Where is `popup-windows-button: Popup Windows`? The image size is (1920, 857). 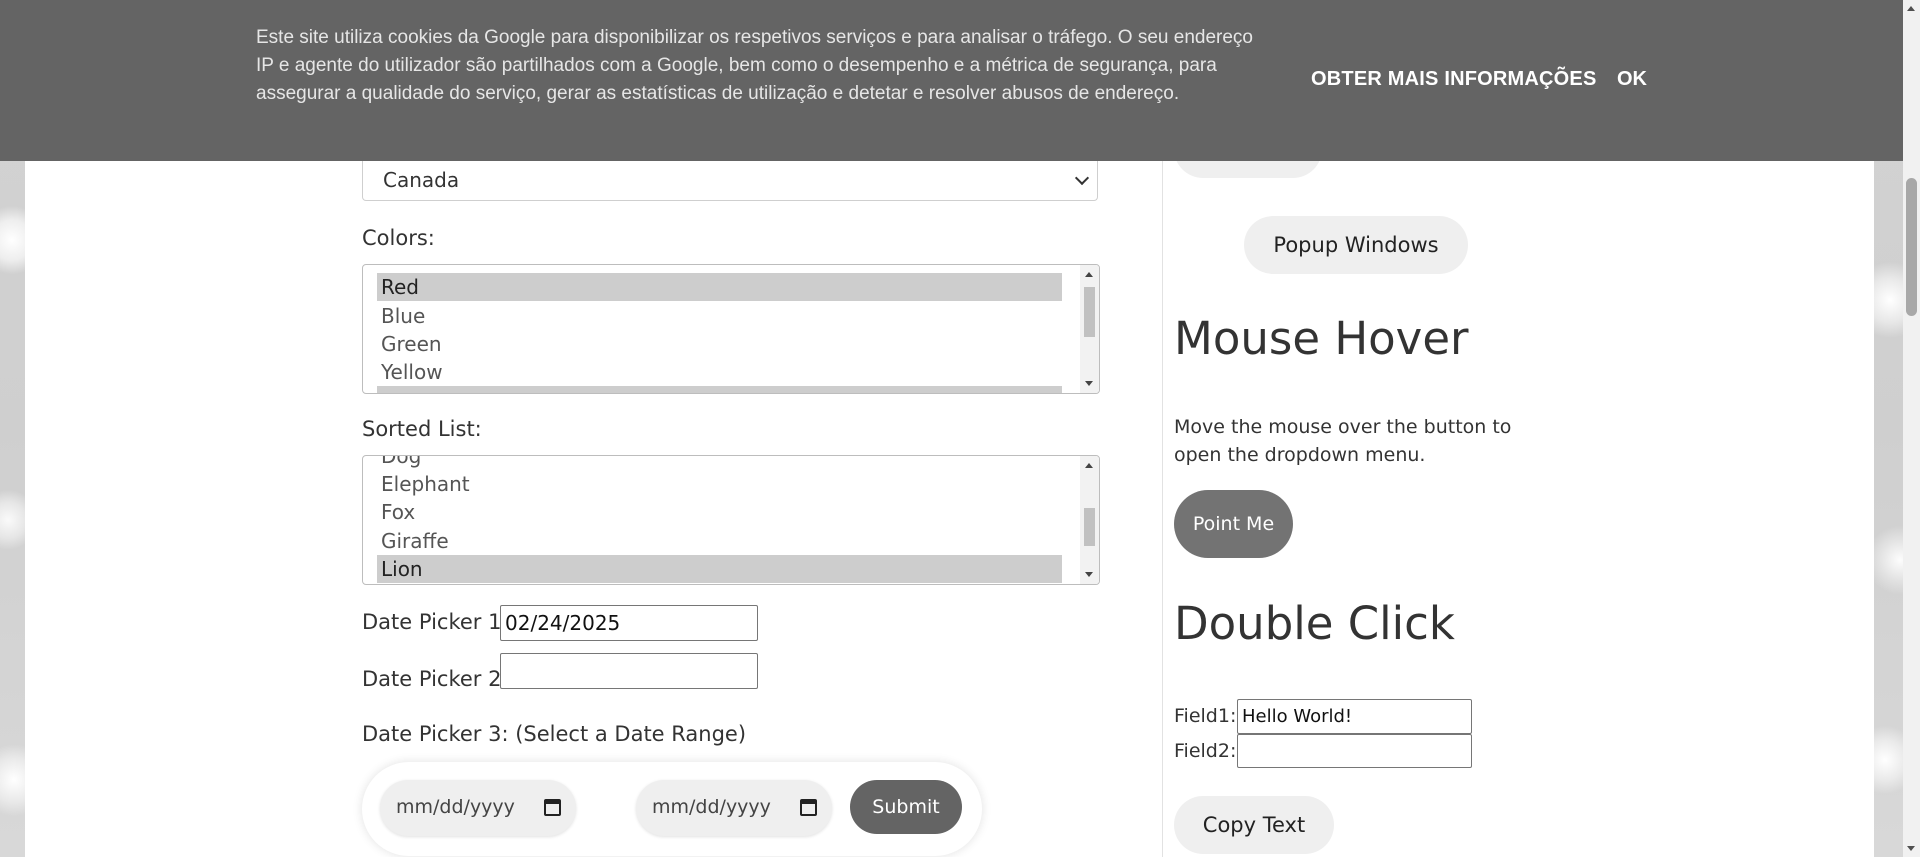
popup-windows-button: Popup Windows is located at coordinates (1356, 245).